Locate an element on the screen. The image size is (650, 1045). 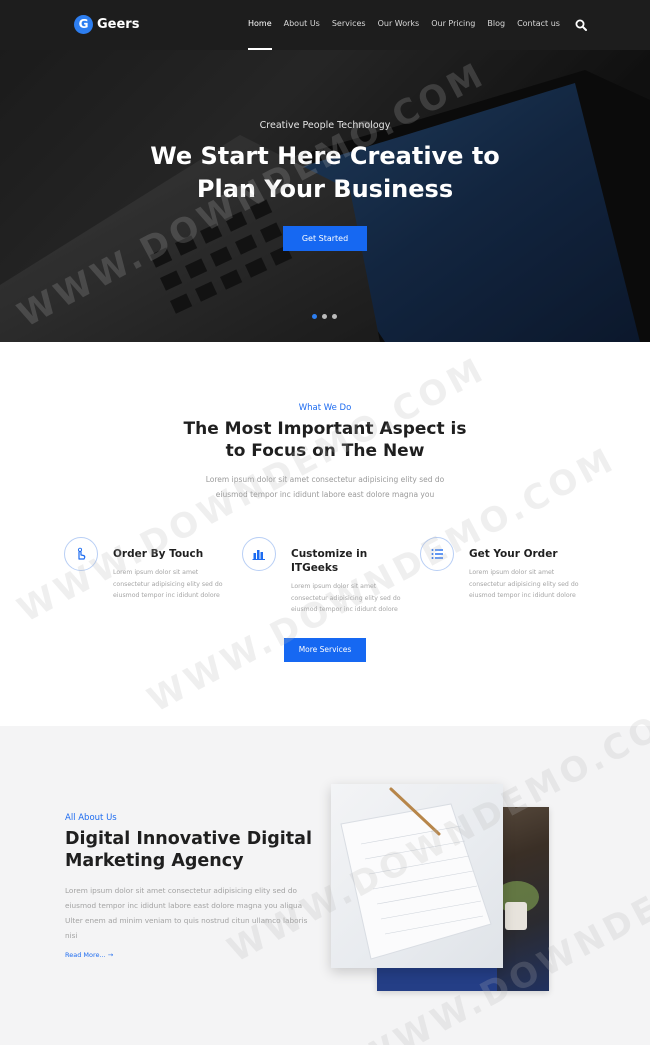
services-eyebrow: What We Do is located at coordinates (325, 408).